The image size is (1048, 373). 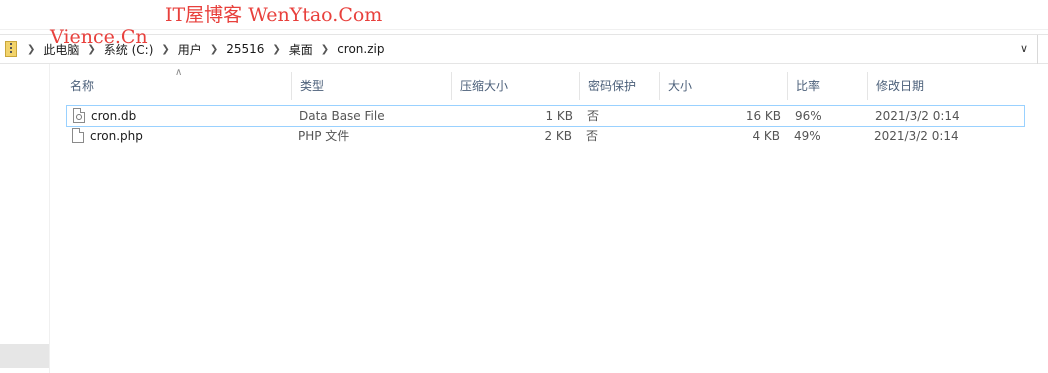 What do you see at coordinates (79, 115) in the screenshot?
I see `database-file-icon` at bounding box center [79, 115].